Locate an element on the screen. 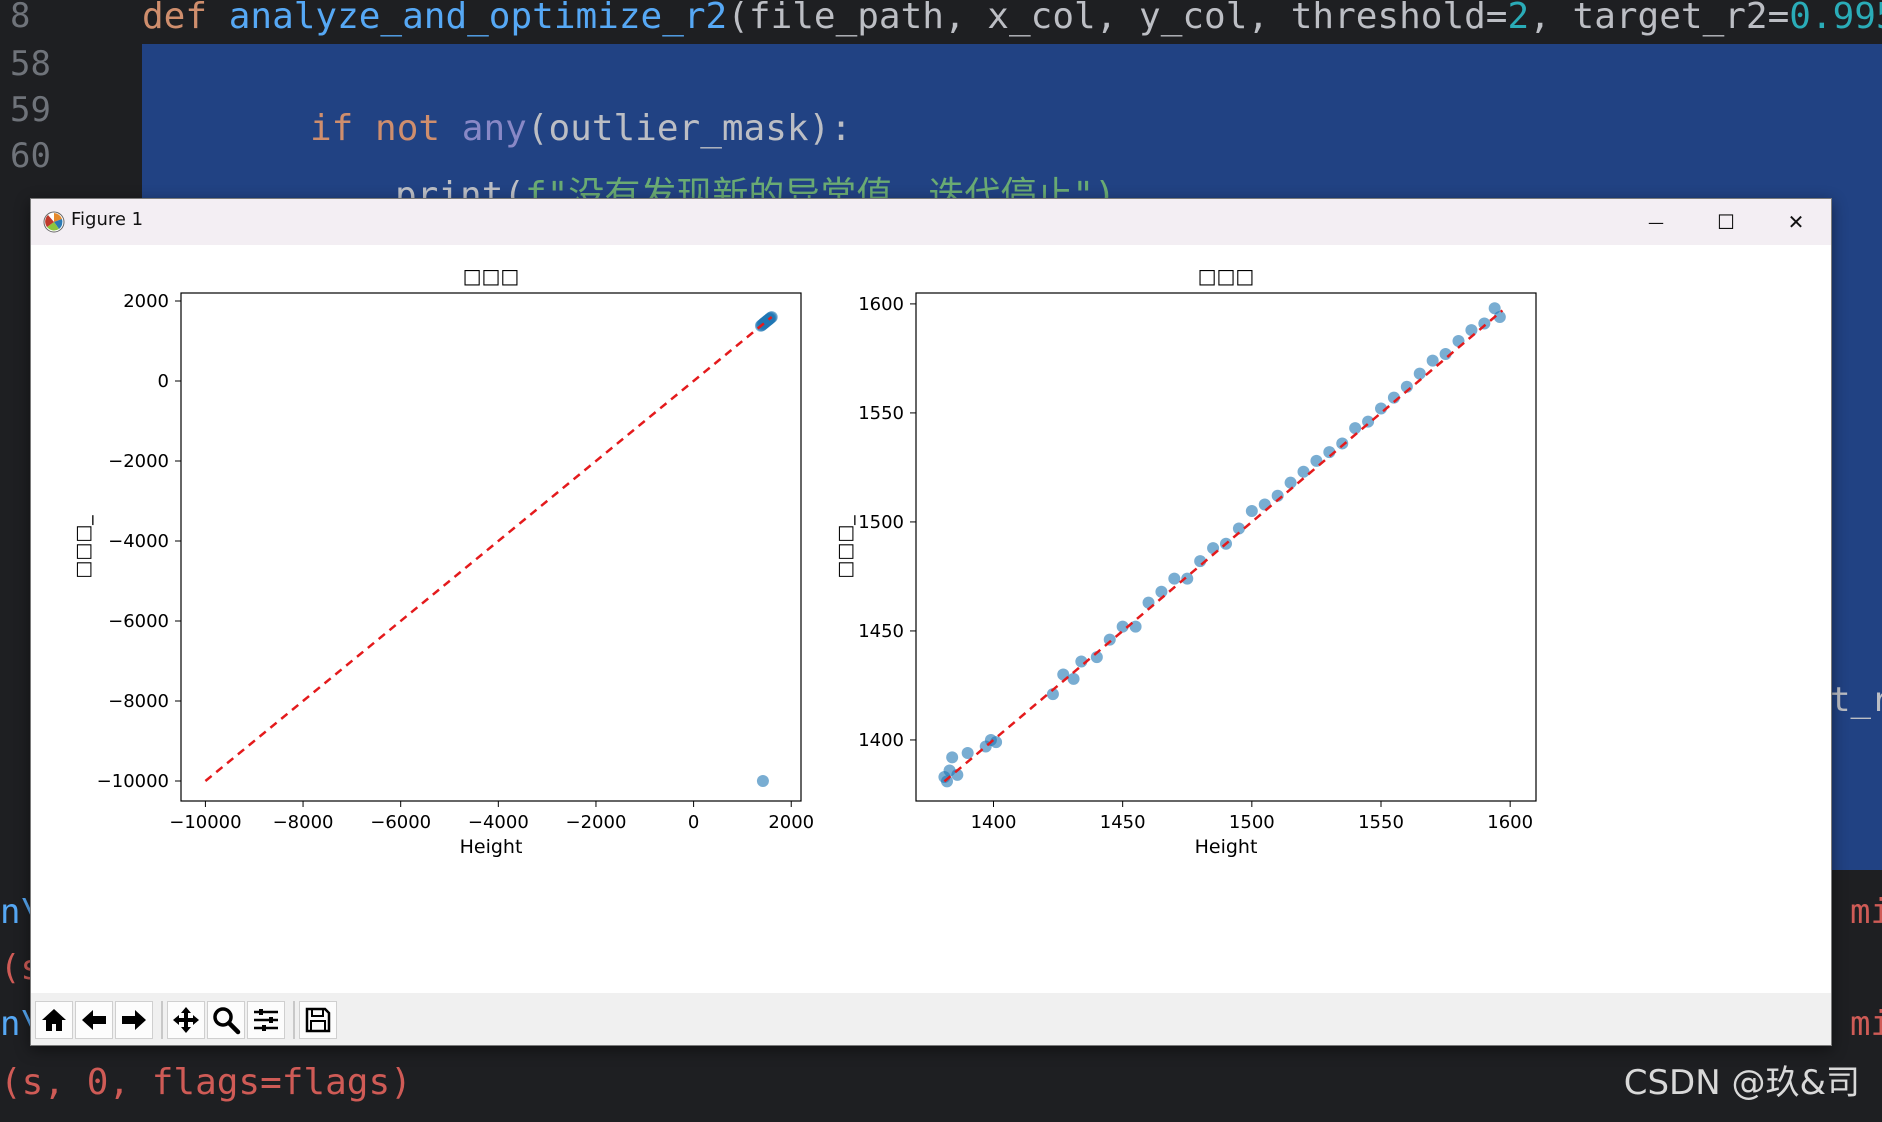  zoom-button is located at coordinates (226, 1020).